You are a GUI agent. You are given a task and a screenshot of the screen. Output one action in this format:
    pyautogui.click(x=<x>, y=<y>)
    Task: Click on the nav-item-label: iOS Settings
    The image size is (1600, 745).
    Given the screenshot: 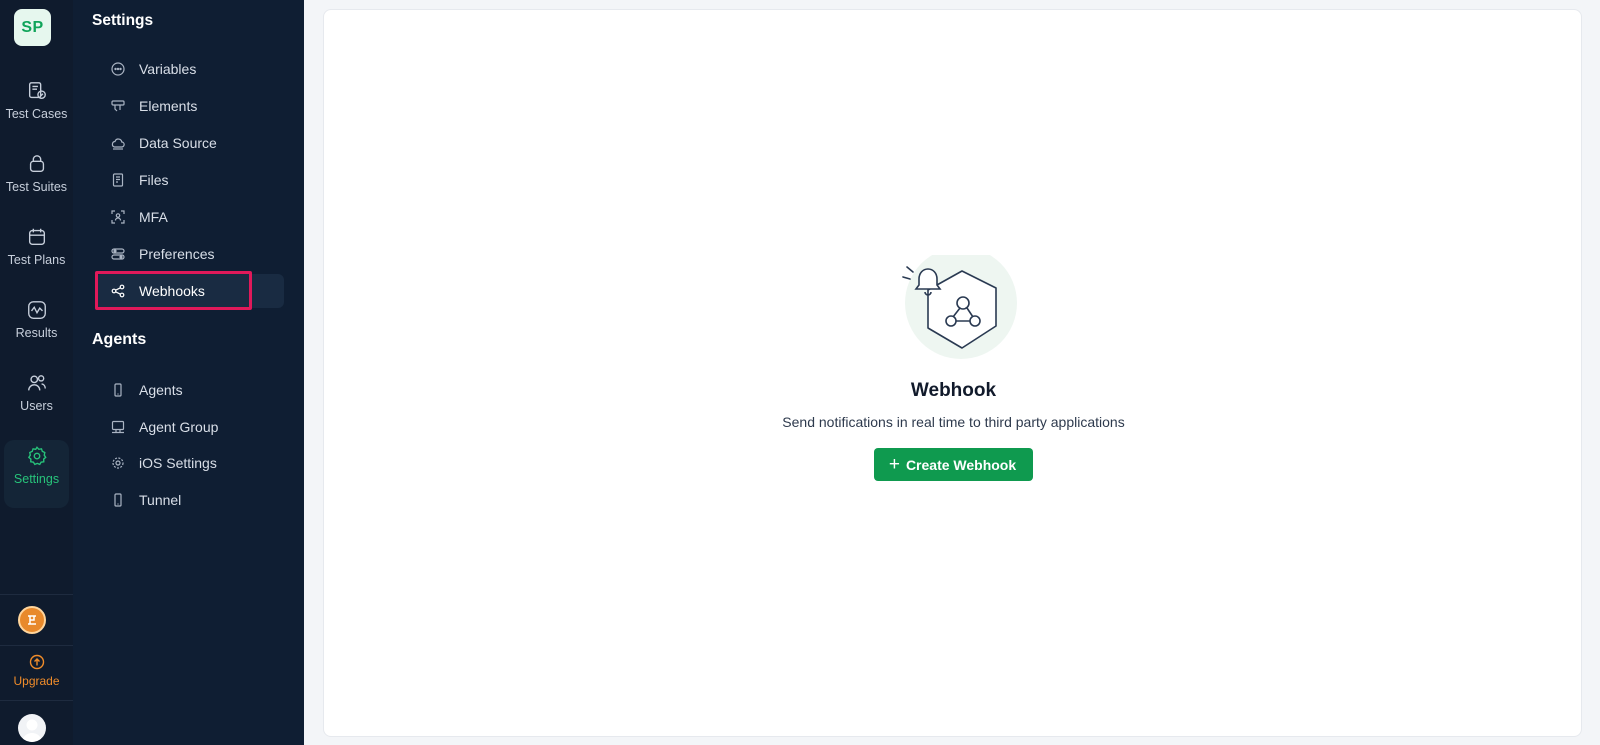 What is the action you would take?
    pyautogui.click(x=178, y=463)
    